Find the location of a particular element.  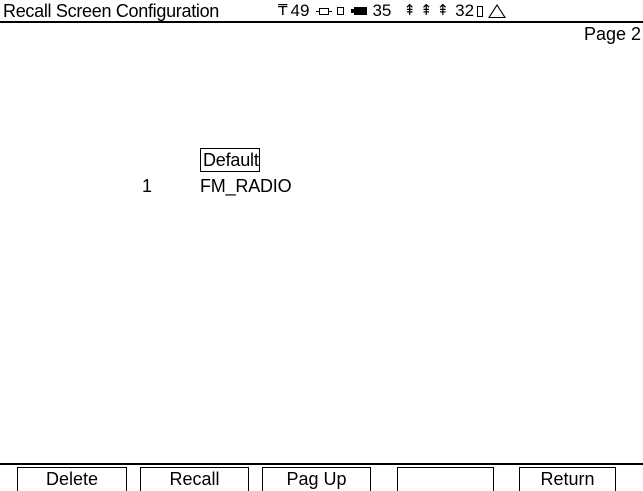

blank-softkey is located at coordinates (445, 479).